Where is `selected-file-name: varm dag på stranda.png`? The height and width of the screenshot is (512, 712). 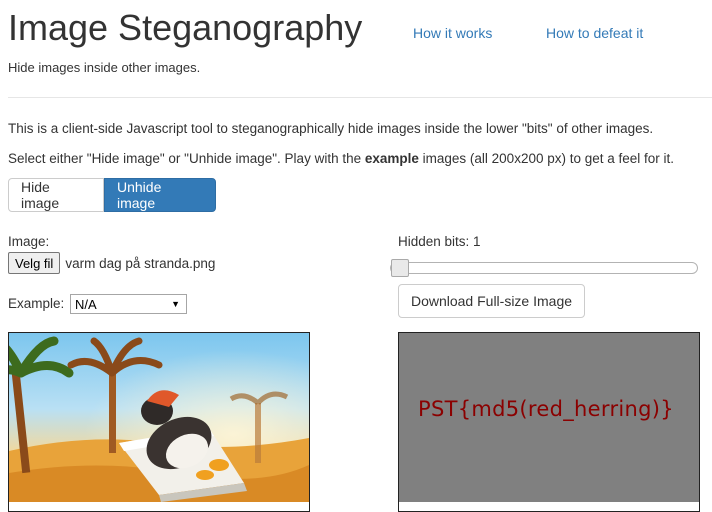 selected-file-name: varm dag på stranda.png is located at coordinates (140, 263).